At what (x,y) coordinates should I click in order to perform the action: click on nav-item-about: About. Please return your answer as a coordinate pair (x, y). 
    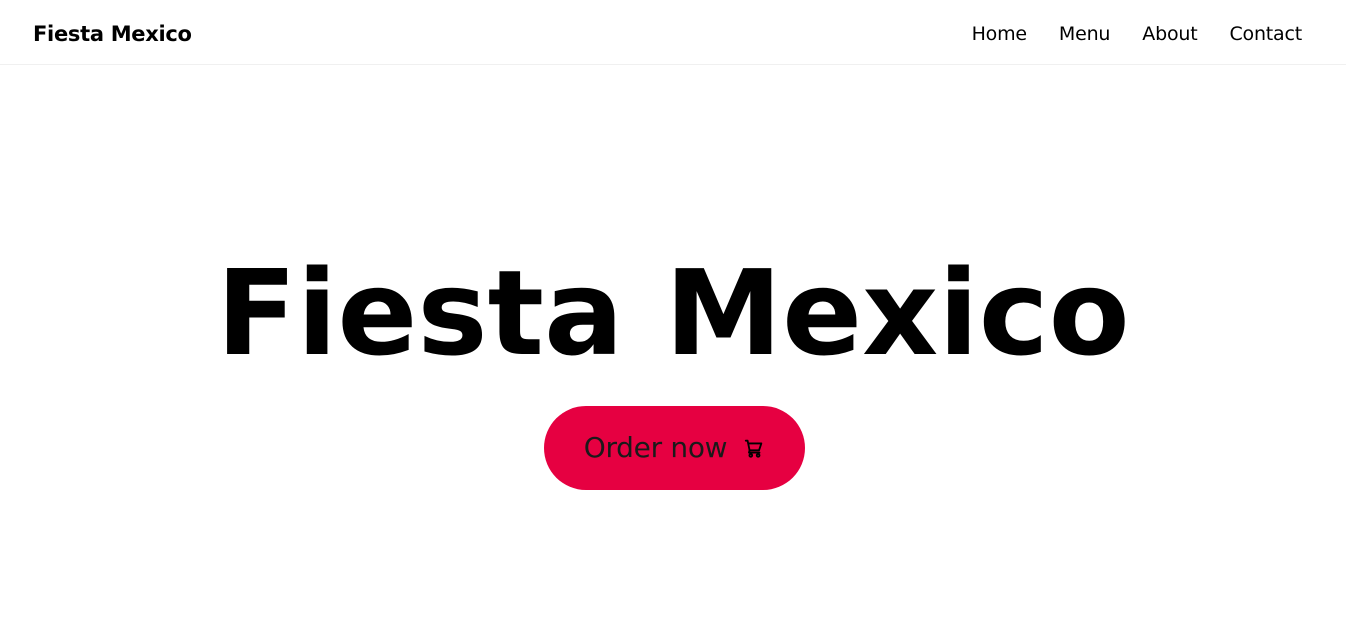
    Looking at the image, I should click on (1169, 34).